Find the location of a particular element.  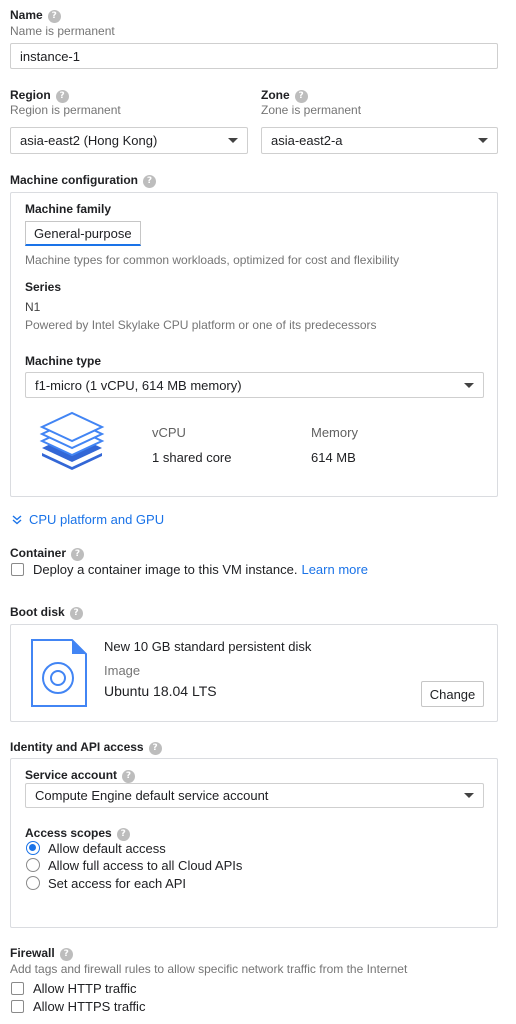

identity-label-row: Identity and API access? is located at coordinates (86, 747).